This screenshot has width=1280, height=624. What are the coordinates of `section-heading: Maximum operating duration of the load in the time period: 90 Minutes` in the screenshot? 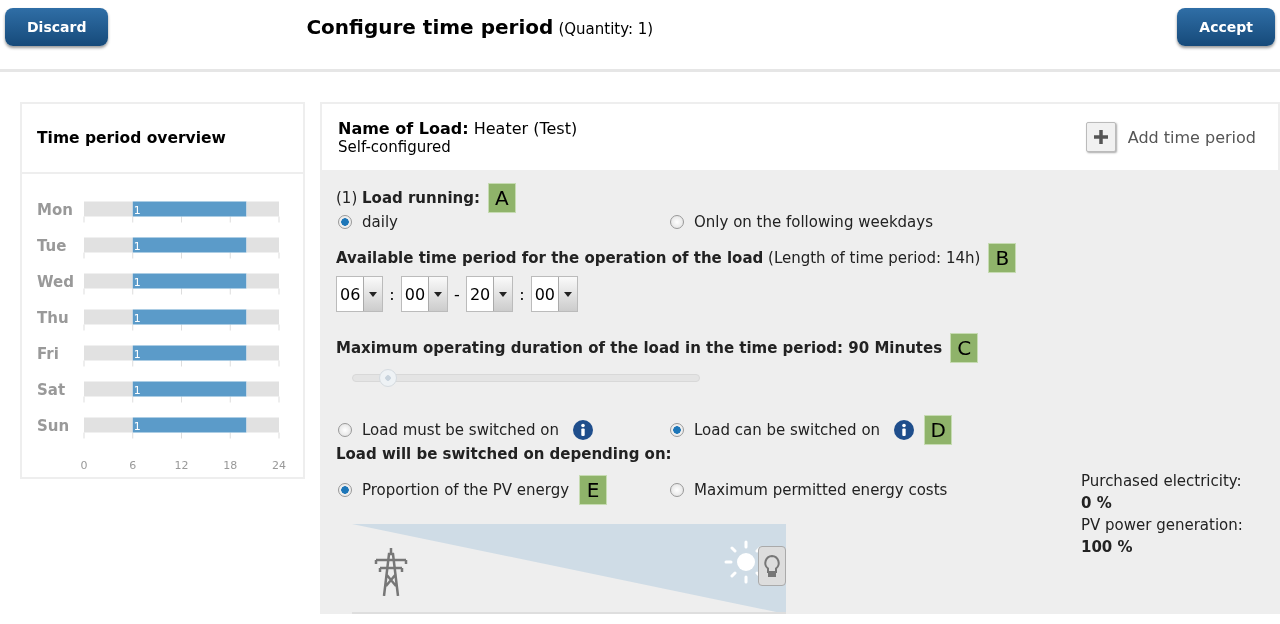 It's located at (639, 348).